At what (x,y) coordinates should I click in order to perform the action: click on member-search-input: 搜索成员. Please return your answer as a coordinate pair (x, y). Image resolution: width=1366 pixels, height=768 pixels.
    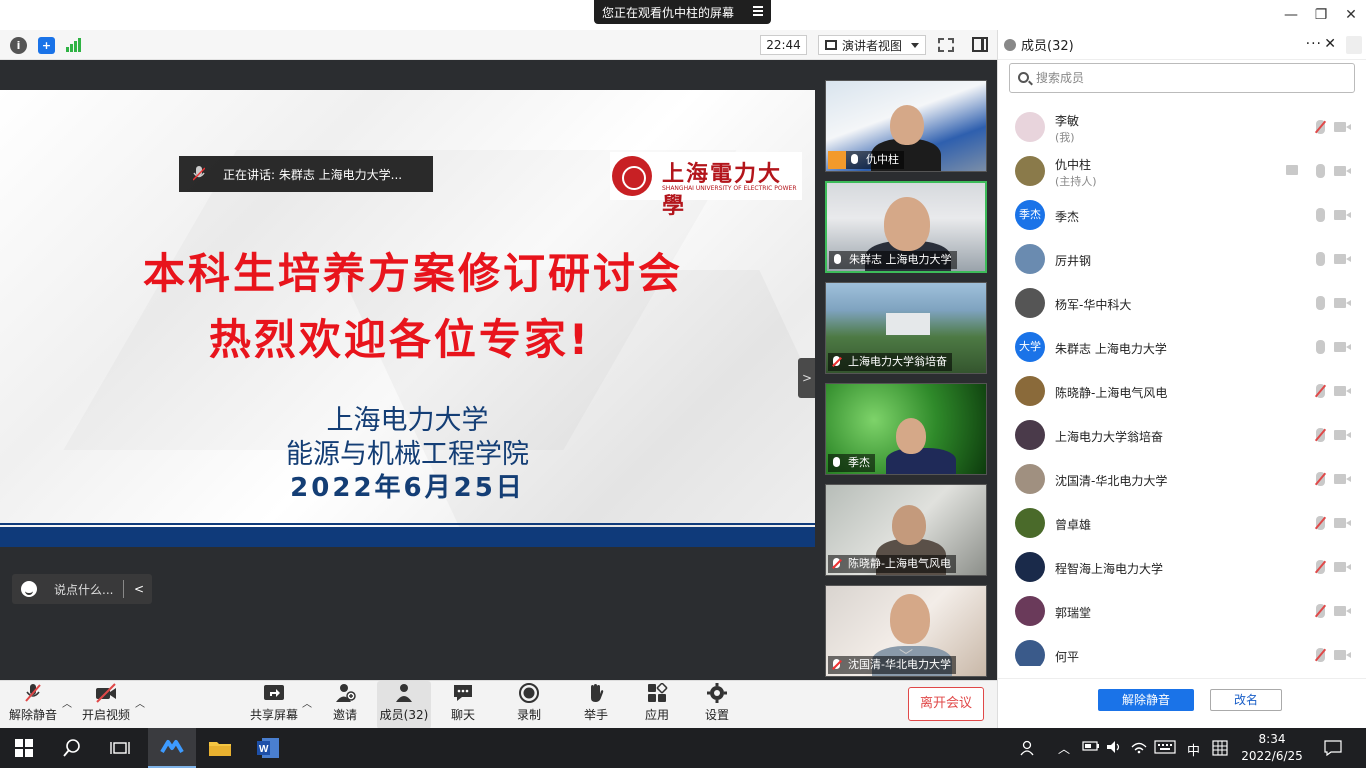
    Looking at the image, I should click on (1182, 78).